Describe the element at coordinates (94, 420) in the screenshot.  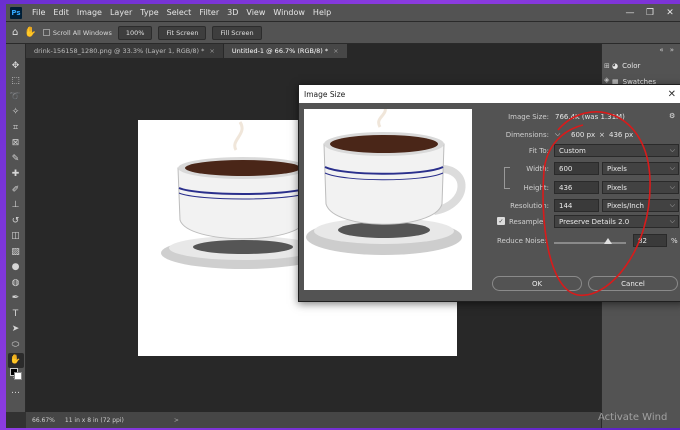
I see `document-info: 11 in x 8 in (72 ppi)` at that location.